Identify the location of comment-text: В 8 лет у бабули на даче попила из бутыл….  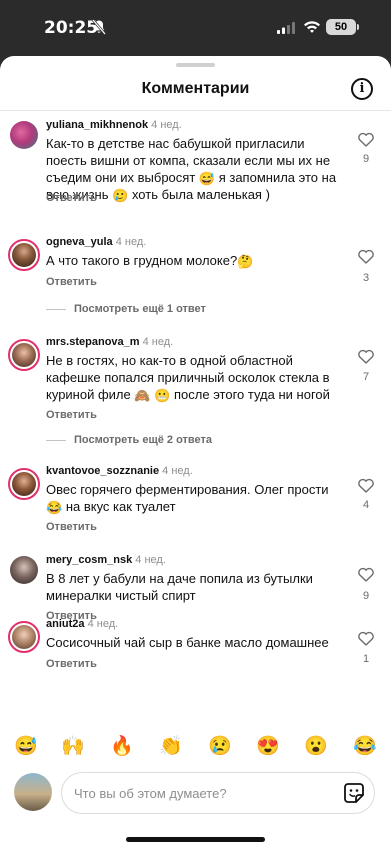
(179, 587).